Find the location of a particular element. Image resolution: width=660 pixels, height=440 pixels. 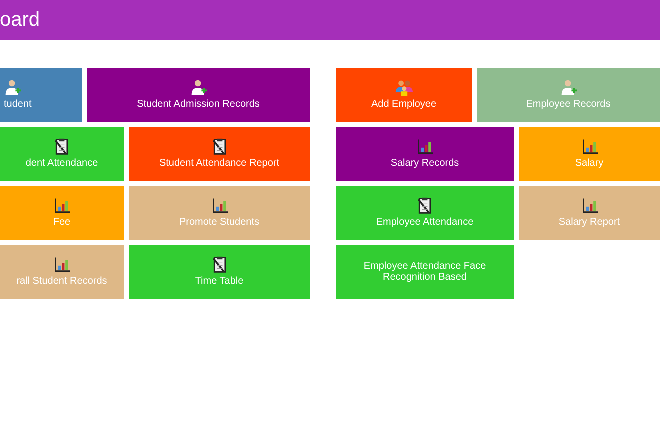

dashboard-tile: Time Table is located at coordinates (219, 272).